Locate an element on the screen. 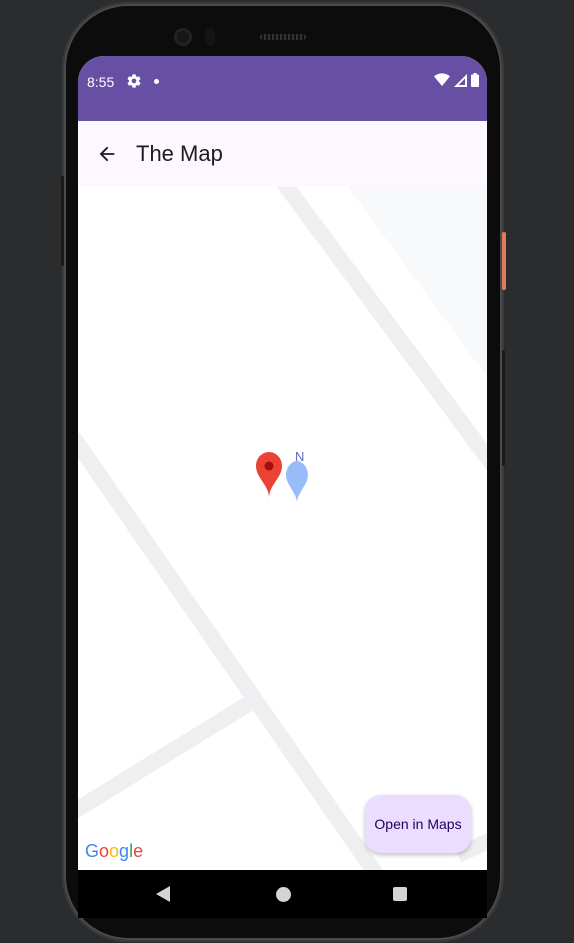 Image resolution: width=574 pixels, height=943 pixels. nav-home-icon is located at coordinates (283, 894).